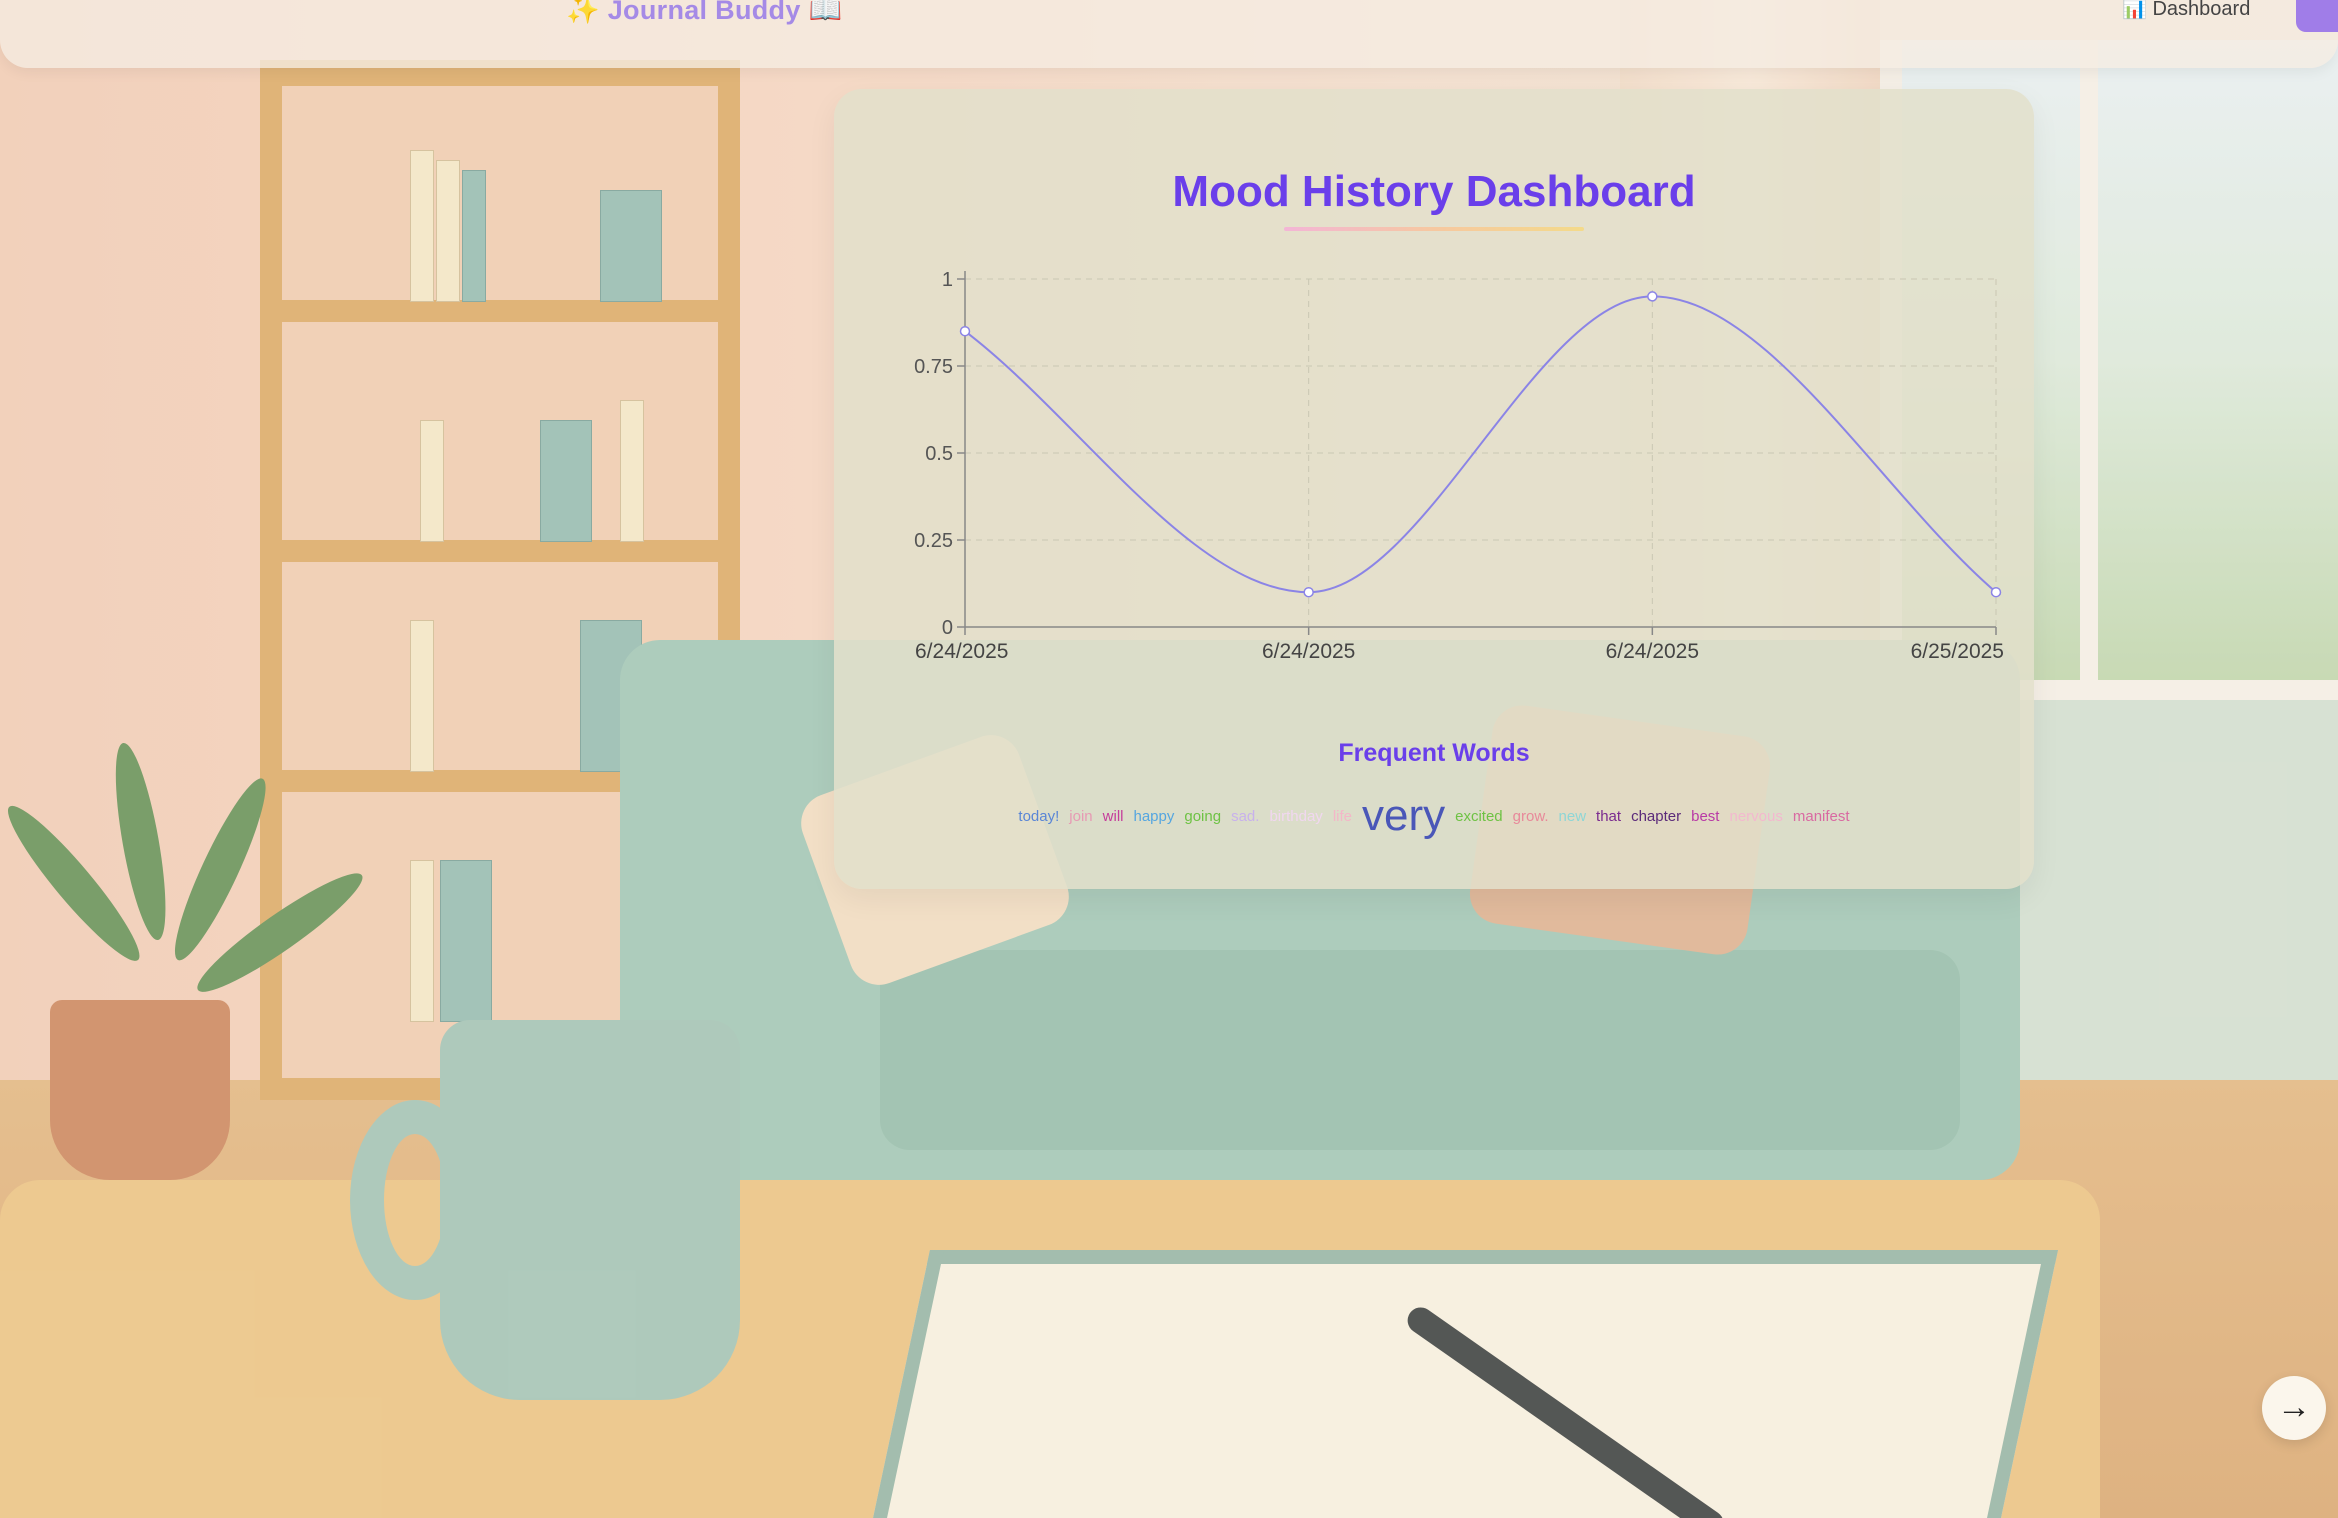 Image resolution: width=2338 pixels, height=1518 pixels. Describe the element at coordinates (947, 280) in the screenshot. I see `y-tick-label: 1` at that location.